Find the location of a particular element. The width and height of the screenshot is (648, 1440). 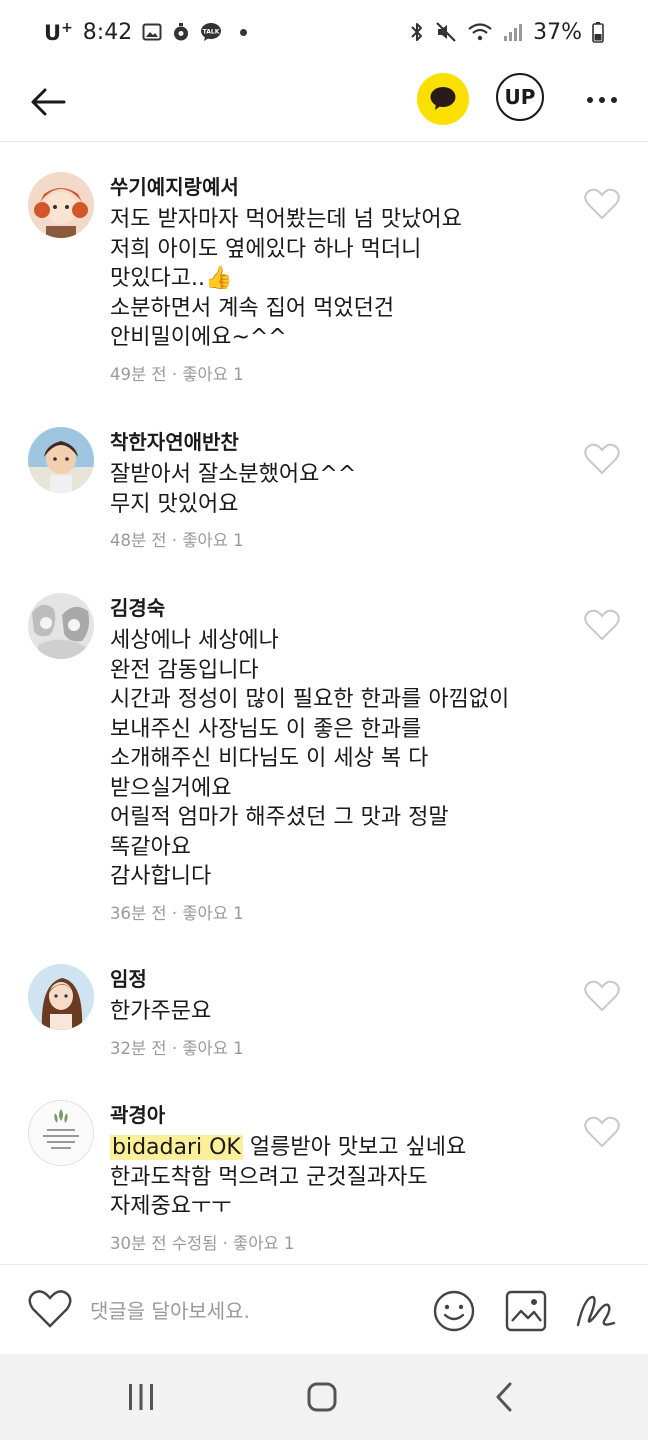

comment-time: 49분 전 is located at coordinates (138, 374).